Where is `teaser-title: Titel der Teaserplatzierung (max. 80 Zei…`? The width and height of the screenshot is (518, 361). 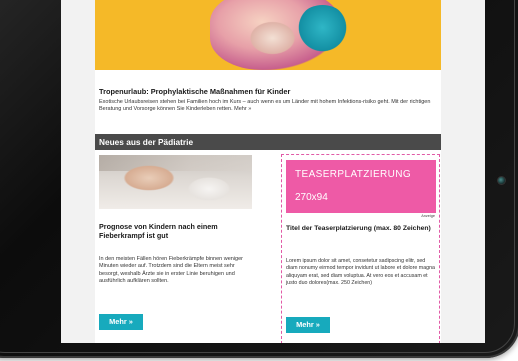
teaser-title: Titel der Teaserplatzierung (max. 80 Zei… is located at coordinates (361, 229).